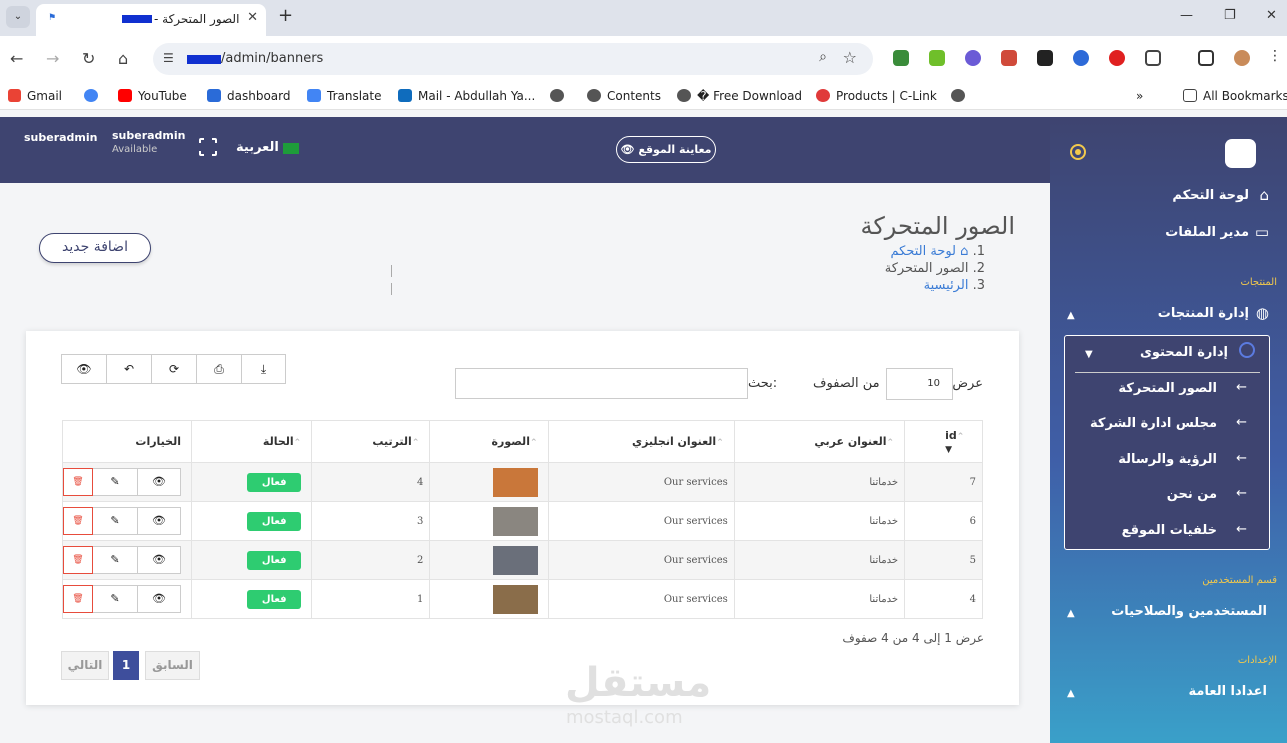  What do you see at coordinates (935, 286) in the screenshot?
I see `breadcrumb-item-home: 3. الرئيسية` at bounding box center [935, 286].